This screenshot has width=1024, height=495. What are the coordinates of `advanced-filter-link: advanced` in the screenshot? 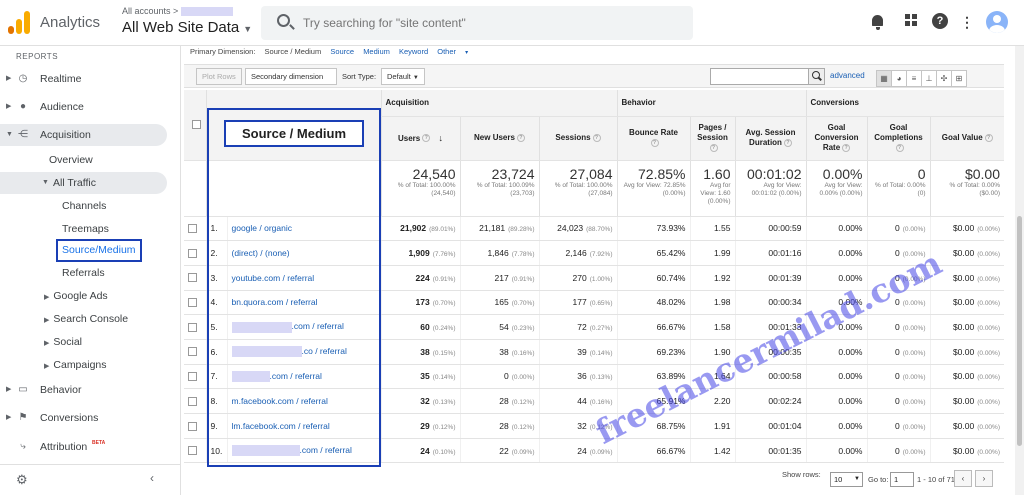 It's located at (847, 75).